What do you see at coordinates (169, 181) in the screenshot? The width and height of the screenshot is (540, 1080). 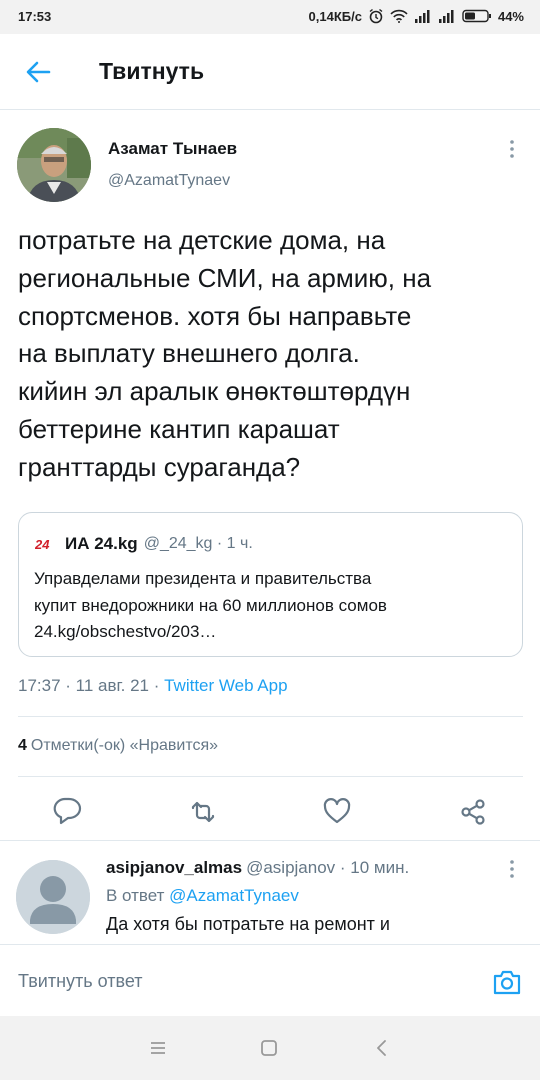 I see `author-handle: @AzamatTynaev` at bounding box center [169, 181].